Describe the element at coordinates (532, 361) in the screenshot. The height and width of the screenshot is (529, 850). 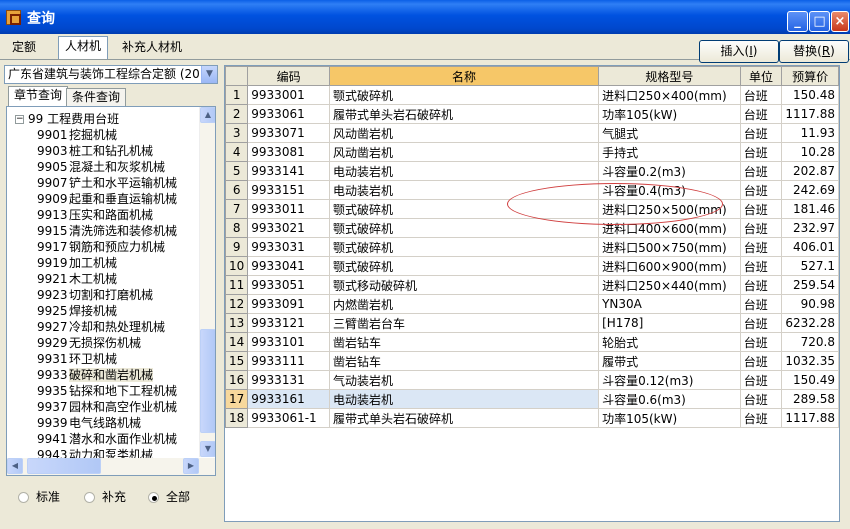
I see `table-row: 15 9933111 凿岩钻车 履带式 台班 1032.35` at that location.